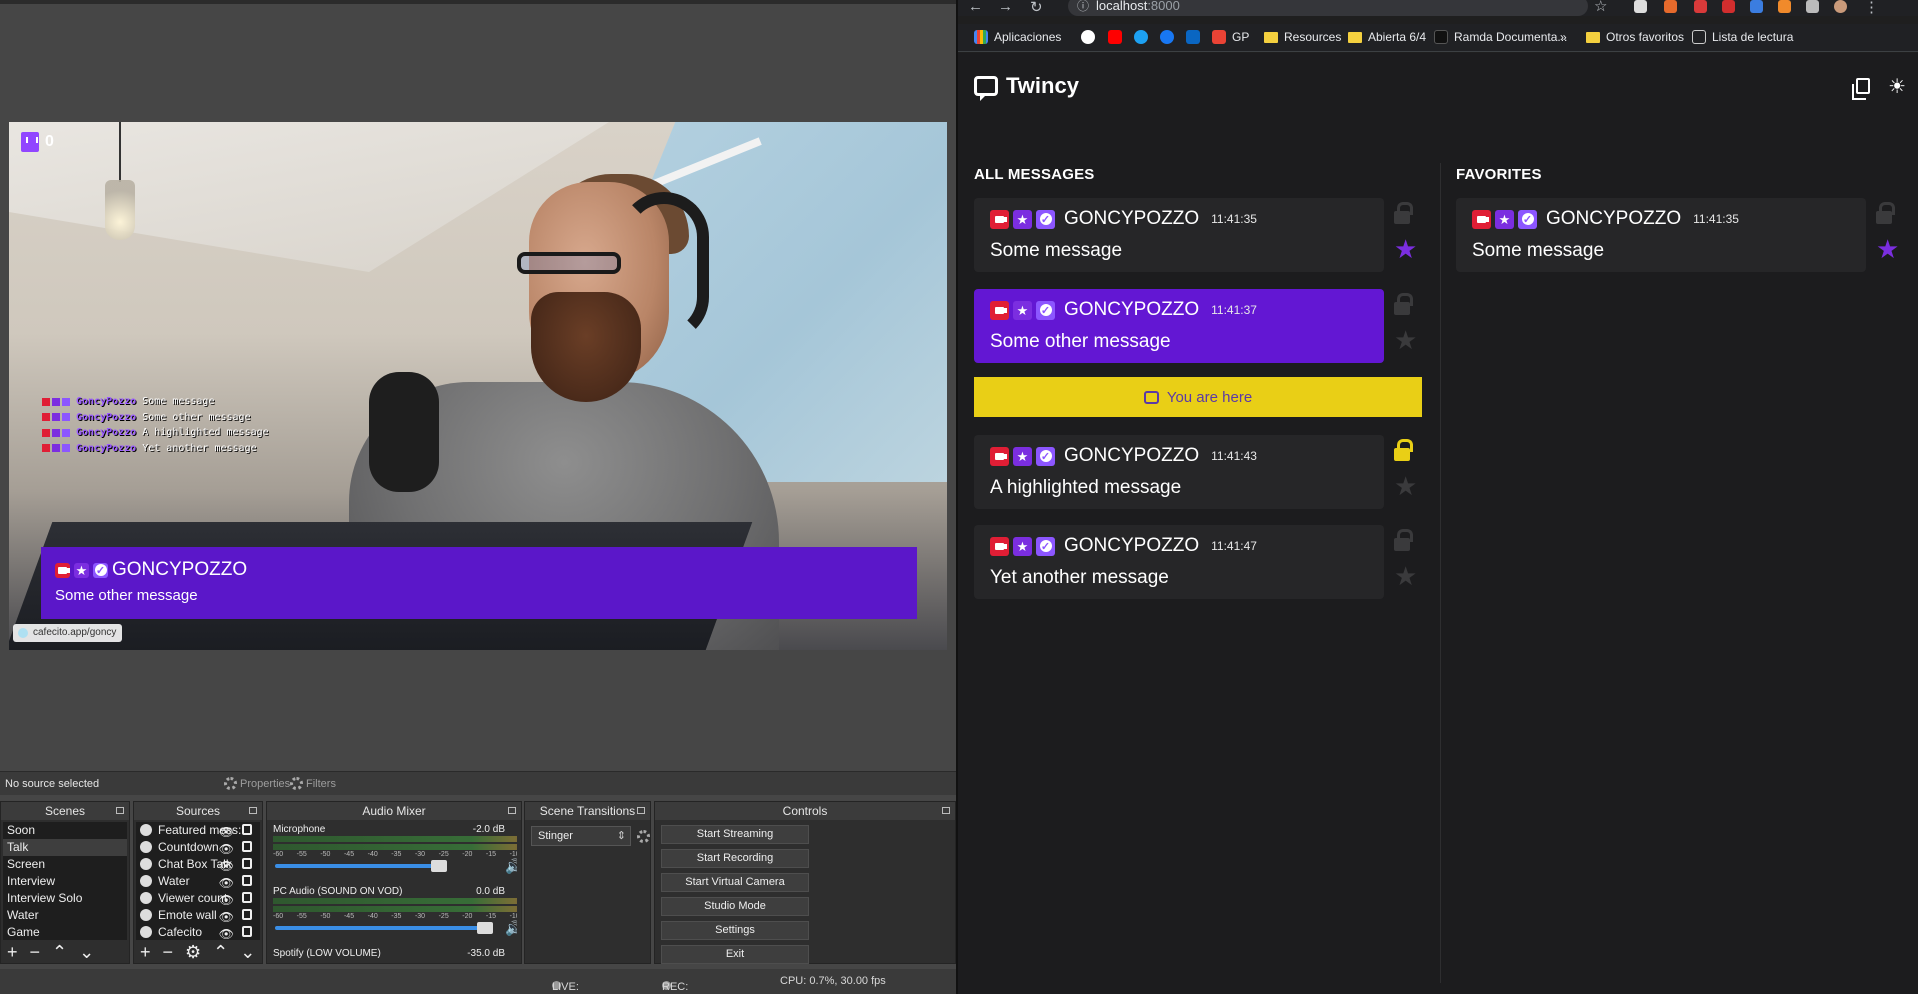 The image size is (1918, 994). Describe the element at coordinates (1640, 6) in the screenshot. I see `pen-extension-icon` at that location.